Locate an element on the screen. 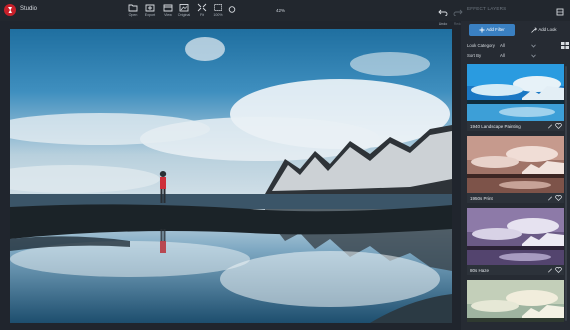  look-label: 1940 Landscape Painting is located at coordinates (495, 126).